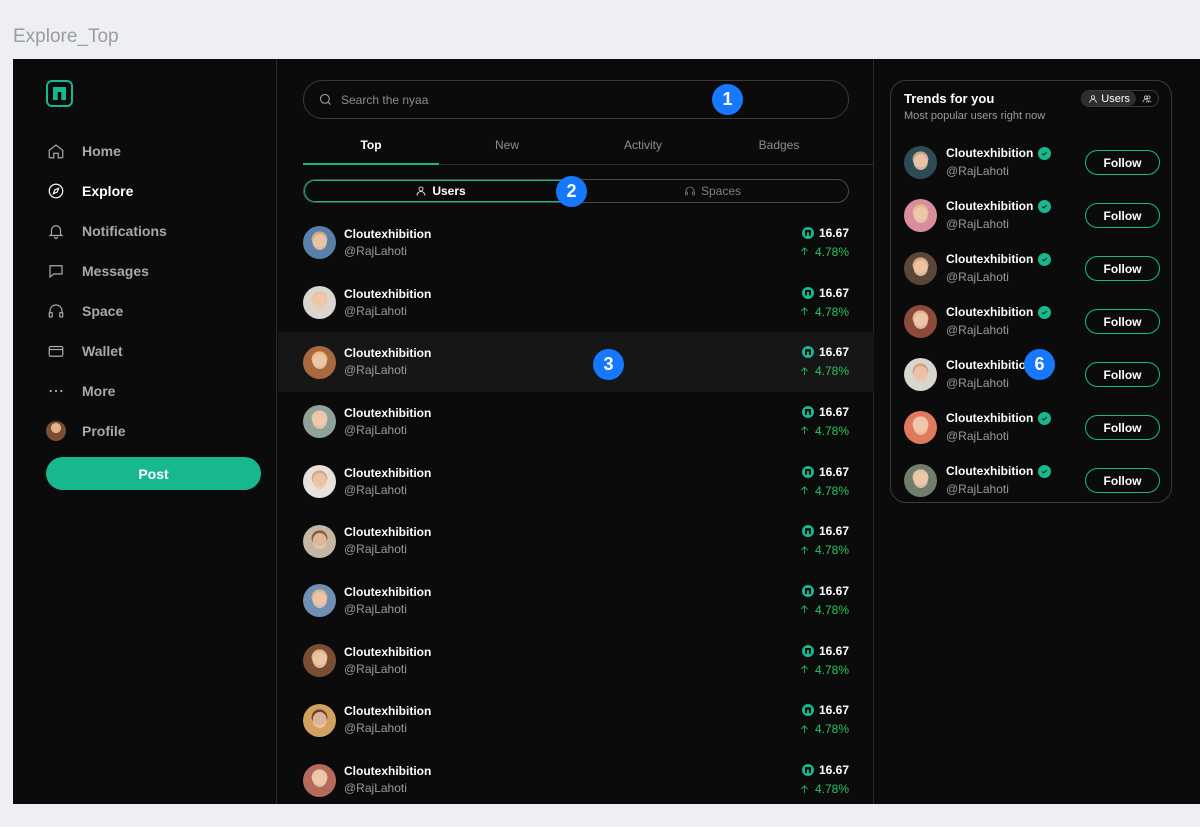  I want to click on sidebar-item-home: Home, so click(156, 151).